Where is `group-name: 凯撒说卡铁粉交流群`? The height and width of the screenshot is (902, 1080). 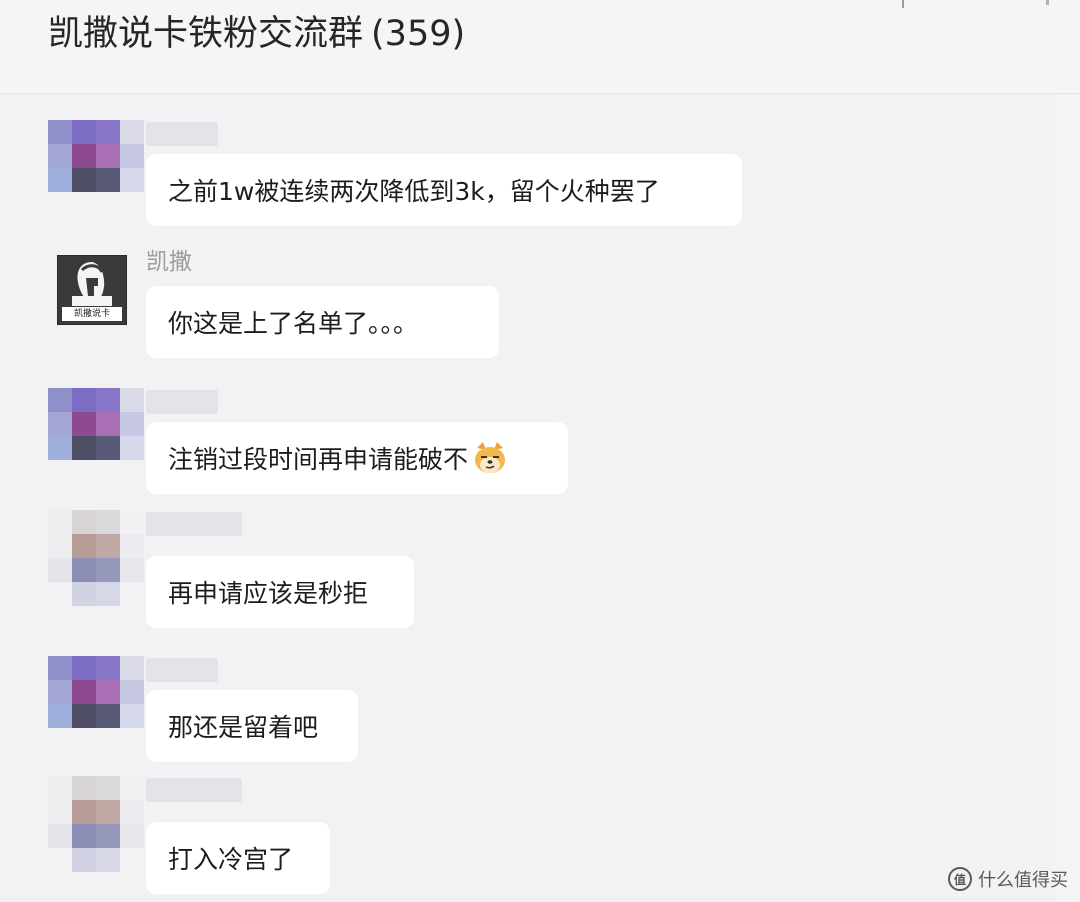
group-name: 凯撒说卡铁粉交流群 is located at coordinates (206, 34).